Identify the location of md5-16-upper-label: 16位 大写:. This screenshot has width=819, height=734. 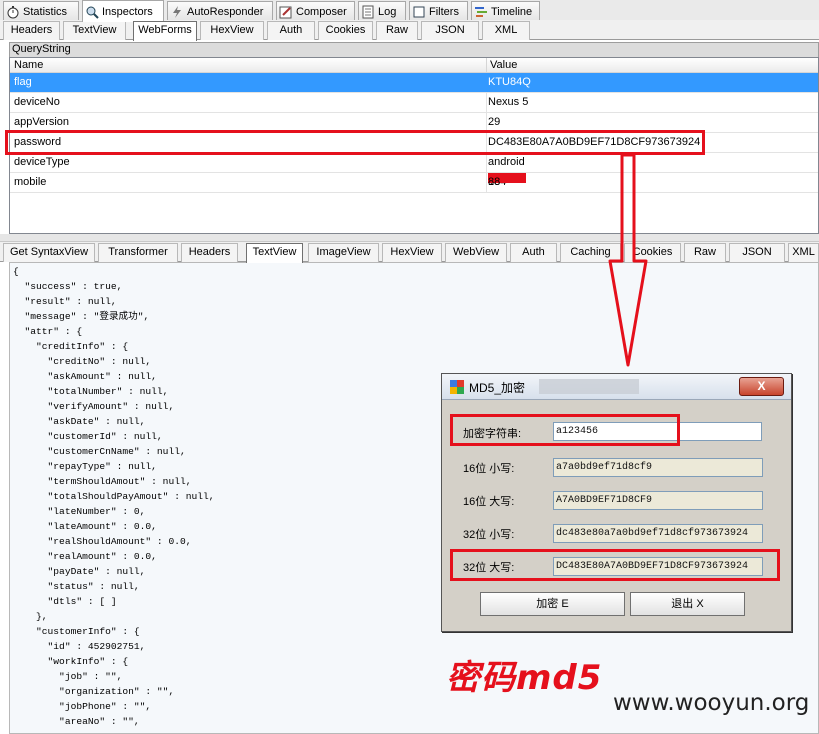
(489, 502).